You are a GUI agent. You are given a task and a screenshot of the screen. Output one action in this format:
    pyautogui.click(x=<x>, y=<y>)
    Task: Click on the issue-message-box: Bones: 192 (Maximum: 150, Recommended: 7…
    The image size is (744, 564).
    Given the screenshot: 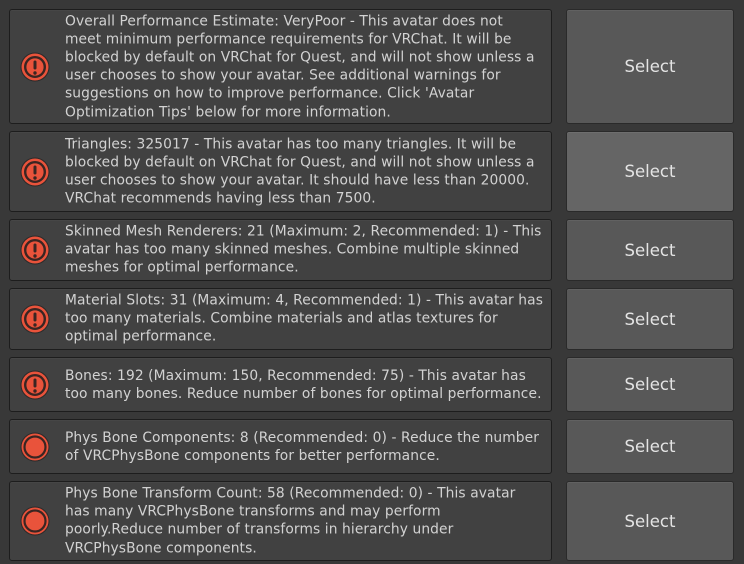 What is the action you would take?
    pyautogui.click(x=280, y=384)
    